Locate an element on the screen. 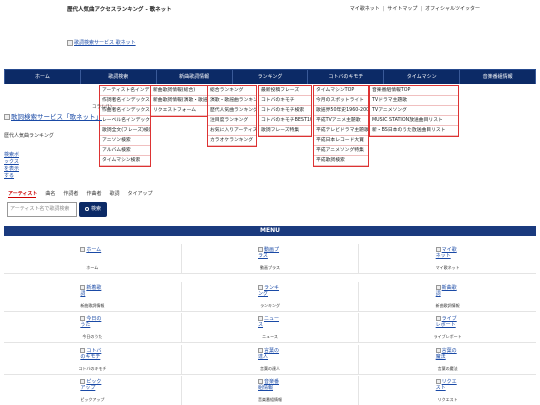 The width and height of the screenshot is (540, 405). menu-item-music-programs: 音楽番組情報 音楽番組情報 is located at coordinates (270, 390).